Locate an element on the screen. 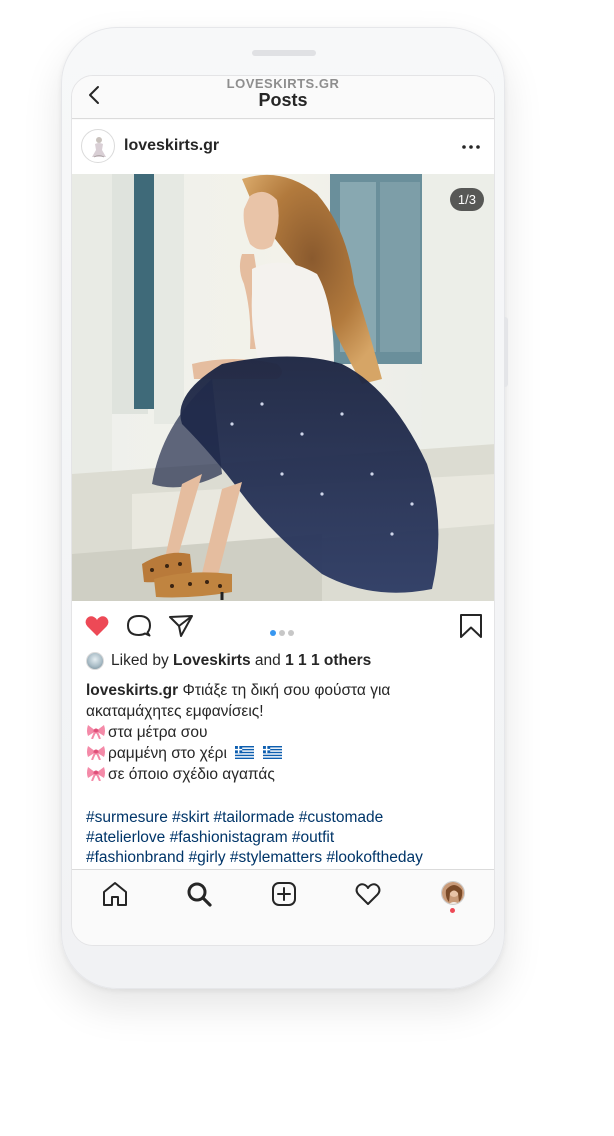  page-title: Posts is located at coordinates (283, 100).